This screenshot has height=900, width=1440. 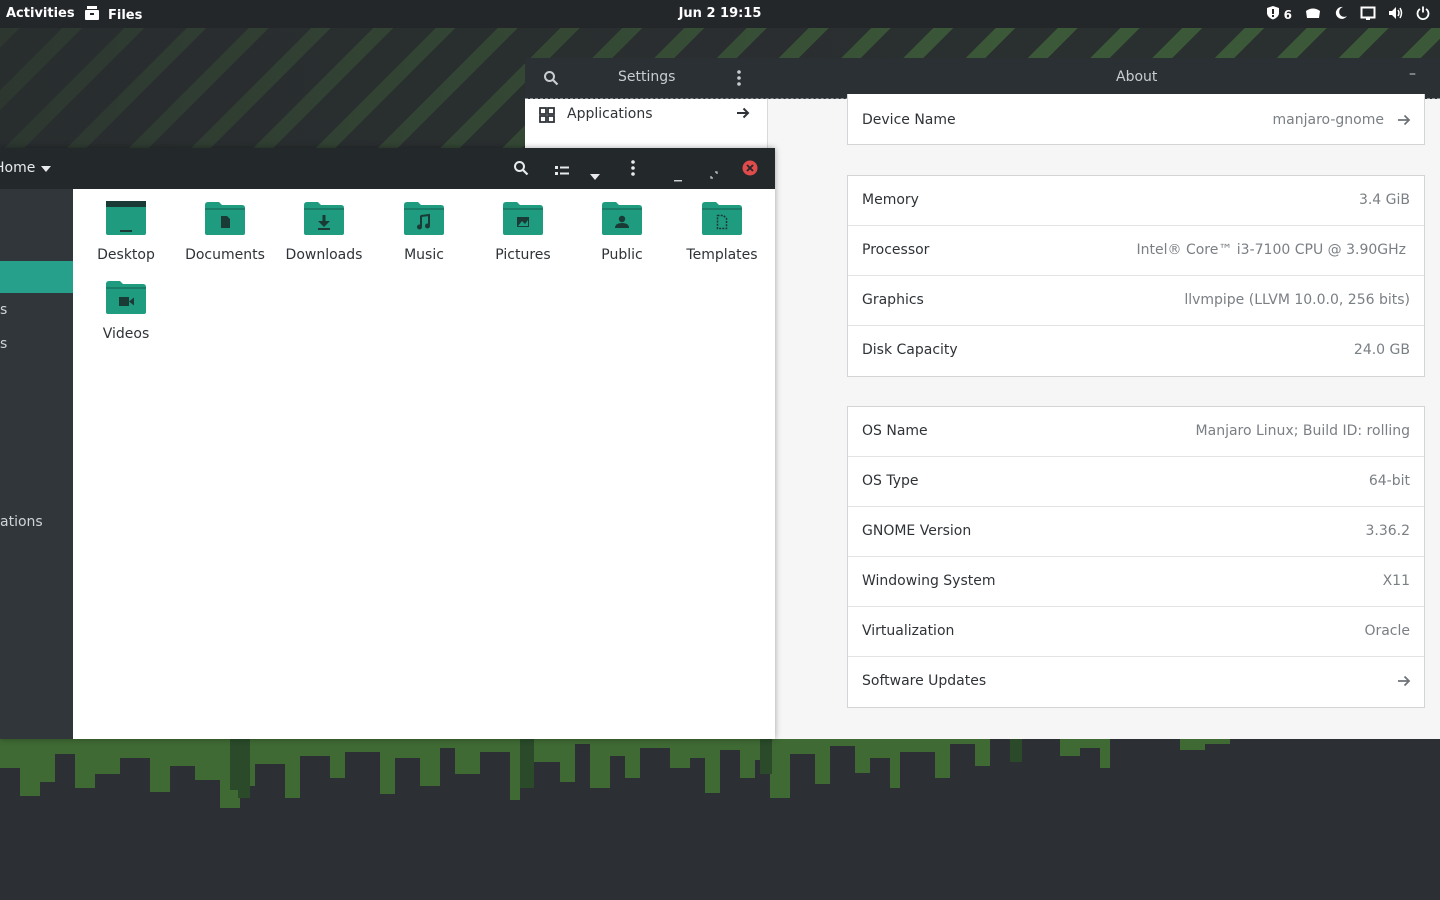 What do you see at coordinates (890, 200) in the screenshot?
I see `row-label: Memory` at bounding box center [890, 200].